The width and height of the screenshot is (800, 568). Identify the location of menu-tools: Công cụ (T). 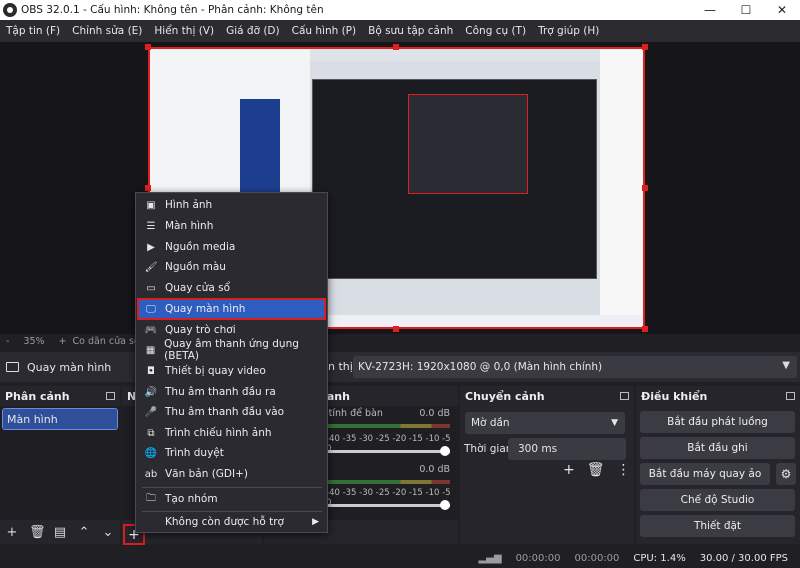
(495, 31).